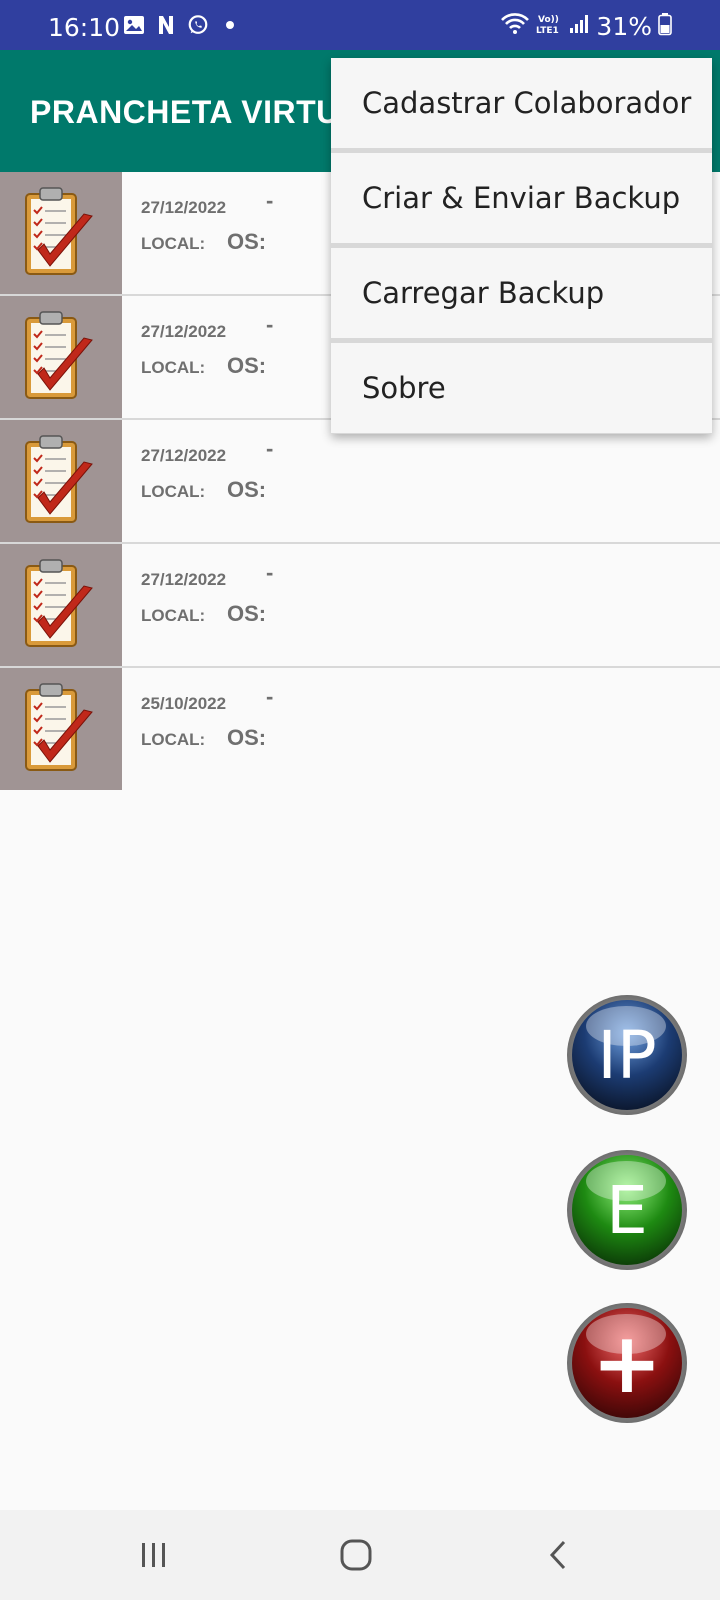 The image size is (720, 1600). I want to click on menu-item-sobre: Sobre, so click(521, 388).